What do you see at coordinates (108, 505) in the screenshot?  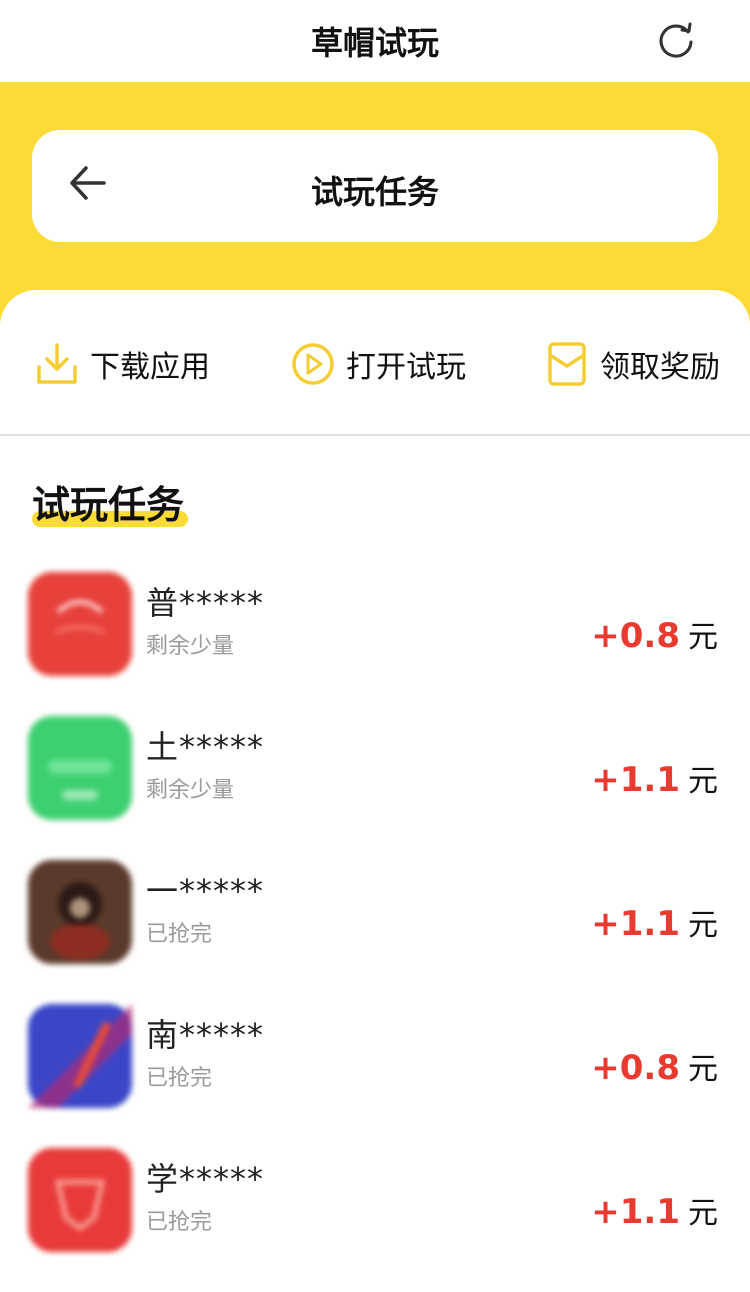 I see `section-title-text: 试玩任务` at bounding box center [108, 505].